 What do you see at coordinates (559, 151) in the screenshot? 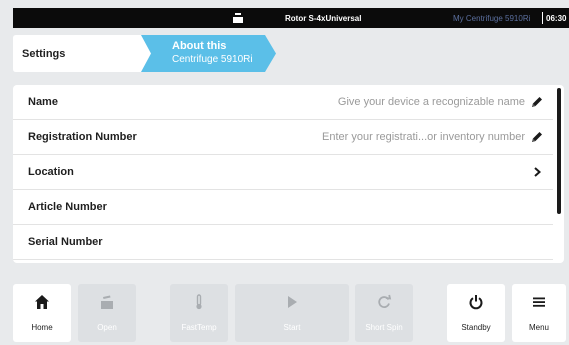
I see `list-scrollbar` at bounding box center [559, 151].